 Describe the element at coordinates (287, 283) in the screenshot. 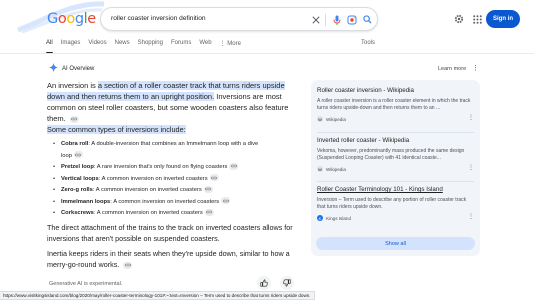

I see `thumbs-down-icon` at that location.